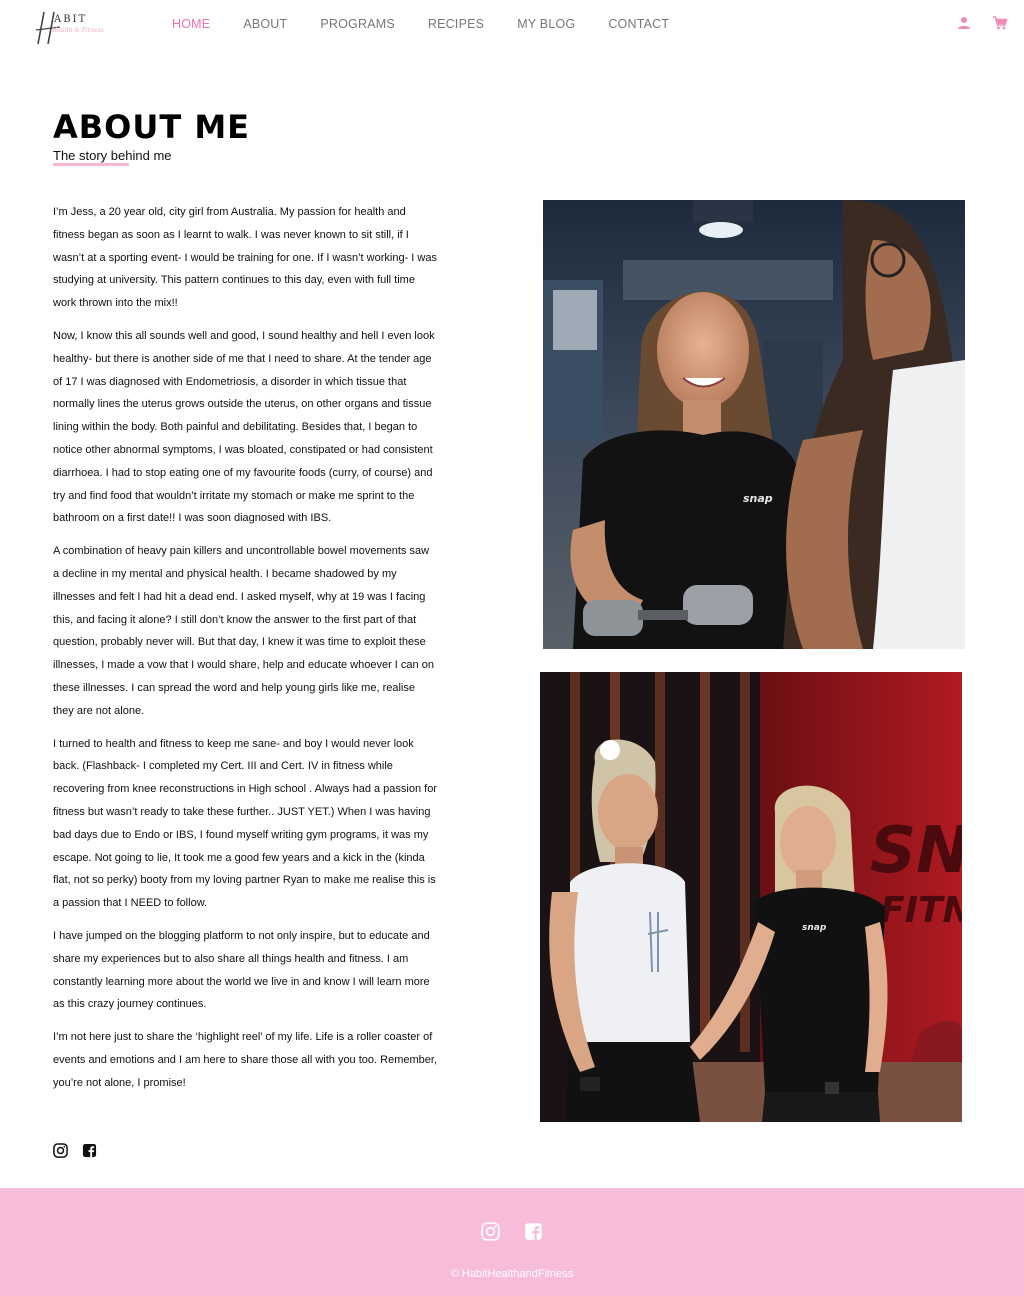 The height and width of the screenshot is (1296, 1024). I want to click on subtitle-underline, so click(91, 164).